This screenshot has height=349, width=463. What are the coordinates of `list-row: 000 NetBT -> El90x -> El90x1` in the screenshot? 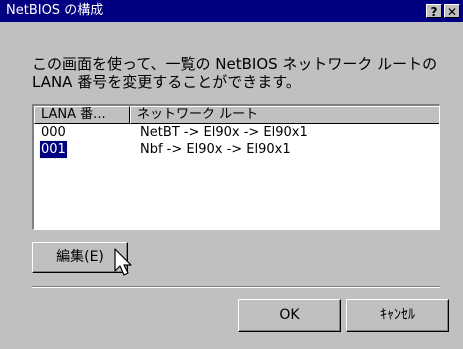 It's located at (236, 132).